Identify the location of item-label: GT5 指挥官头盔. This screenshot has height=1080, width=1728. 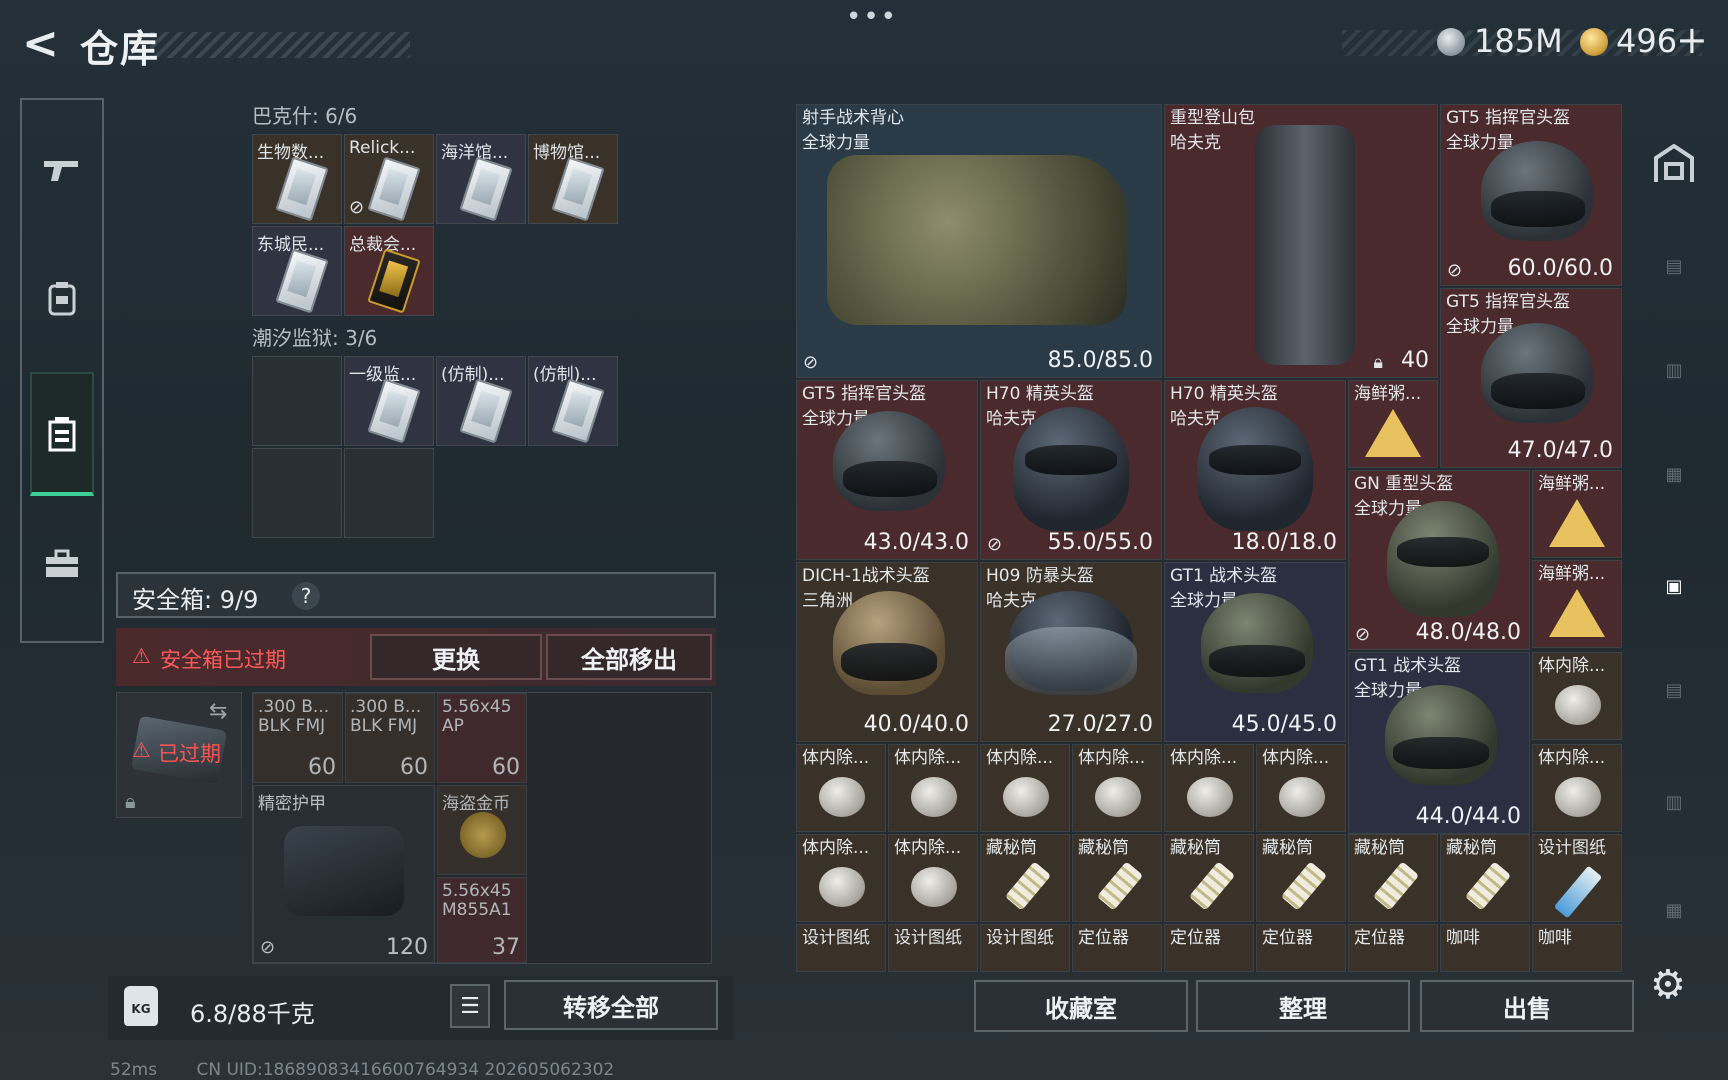
(864, 394).